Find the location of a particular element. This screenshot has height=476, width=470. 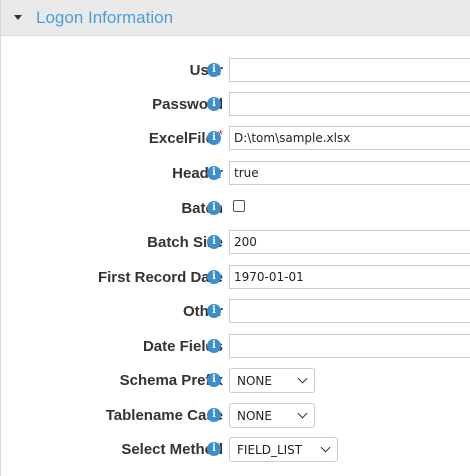

form-row-batch: Batch i is located at coordinates (235, 208).